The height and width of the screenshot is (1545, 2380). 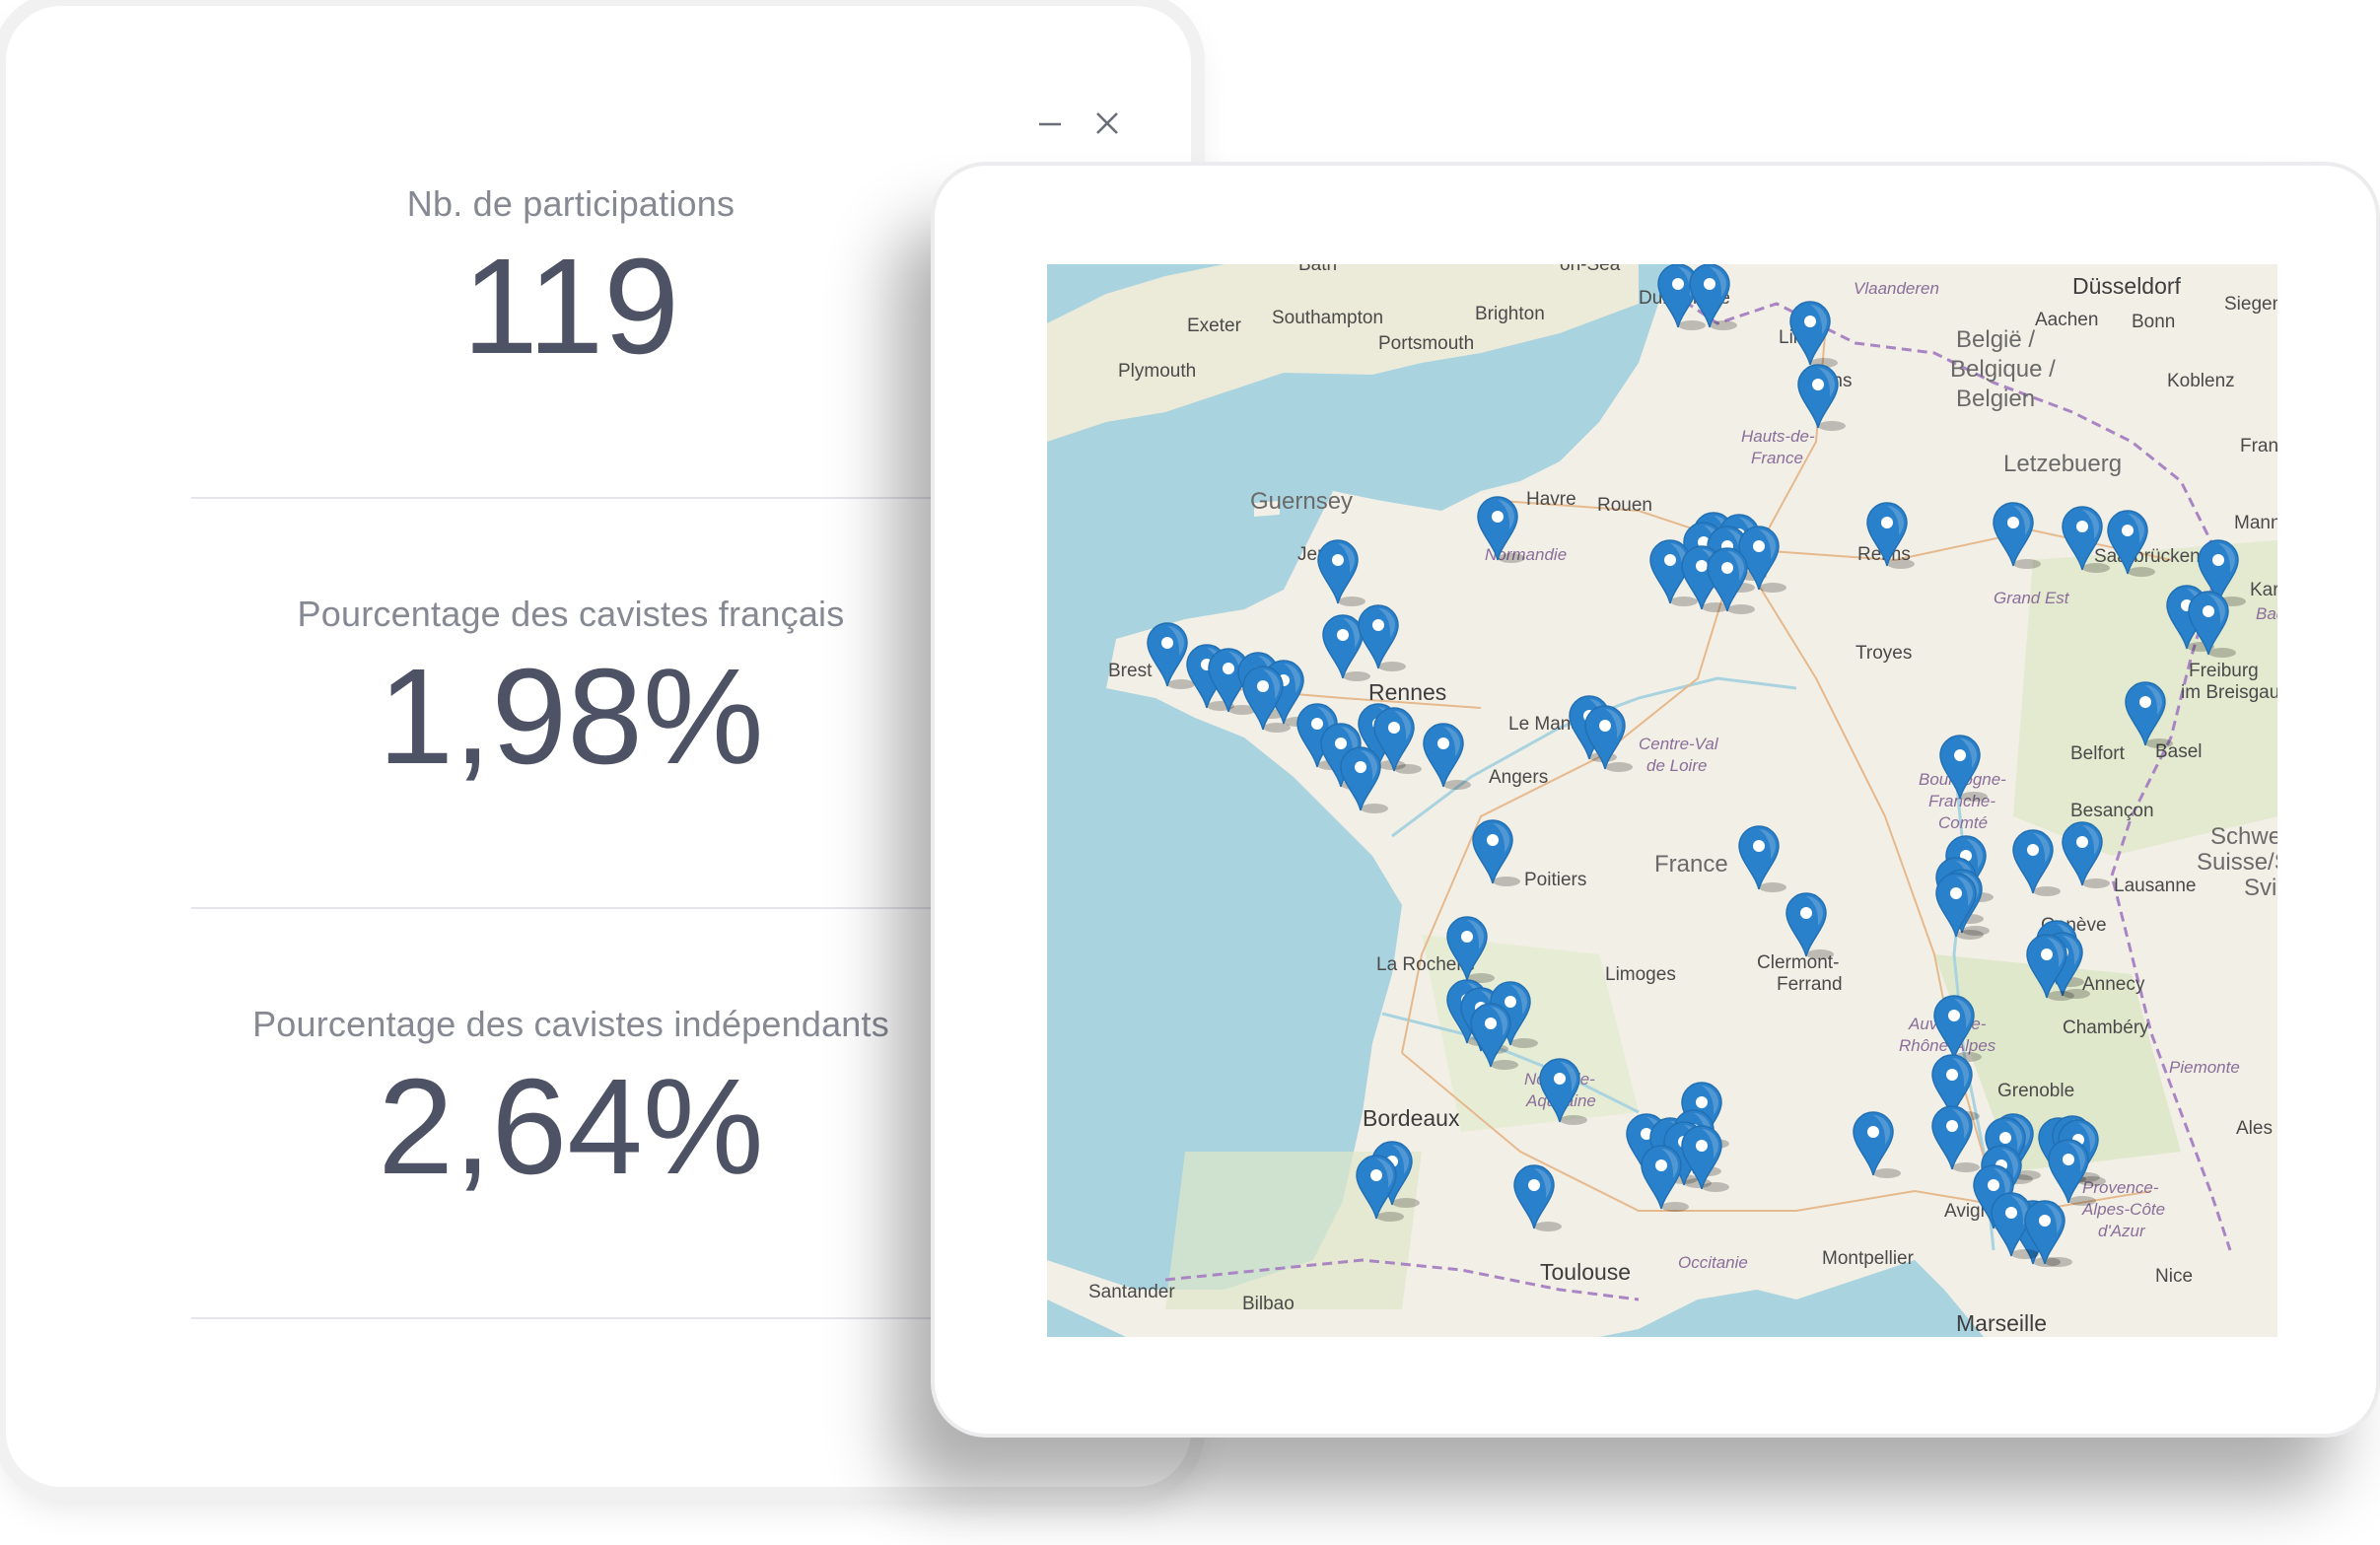 I want to click on map-label: Ales, so click(x=2254, y=1129).